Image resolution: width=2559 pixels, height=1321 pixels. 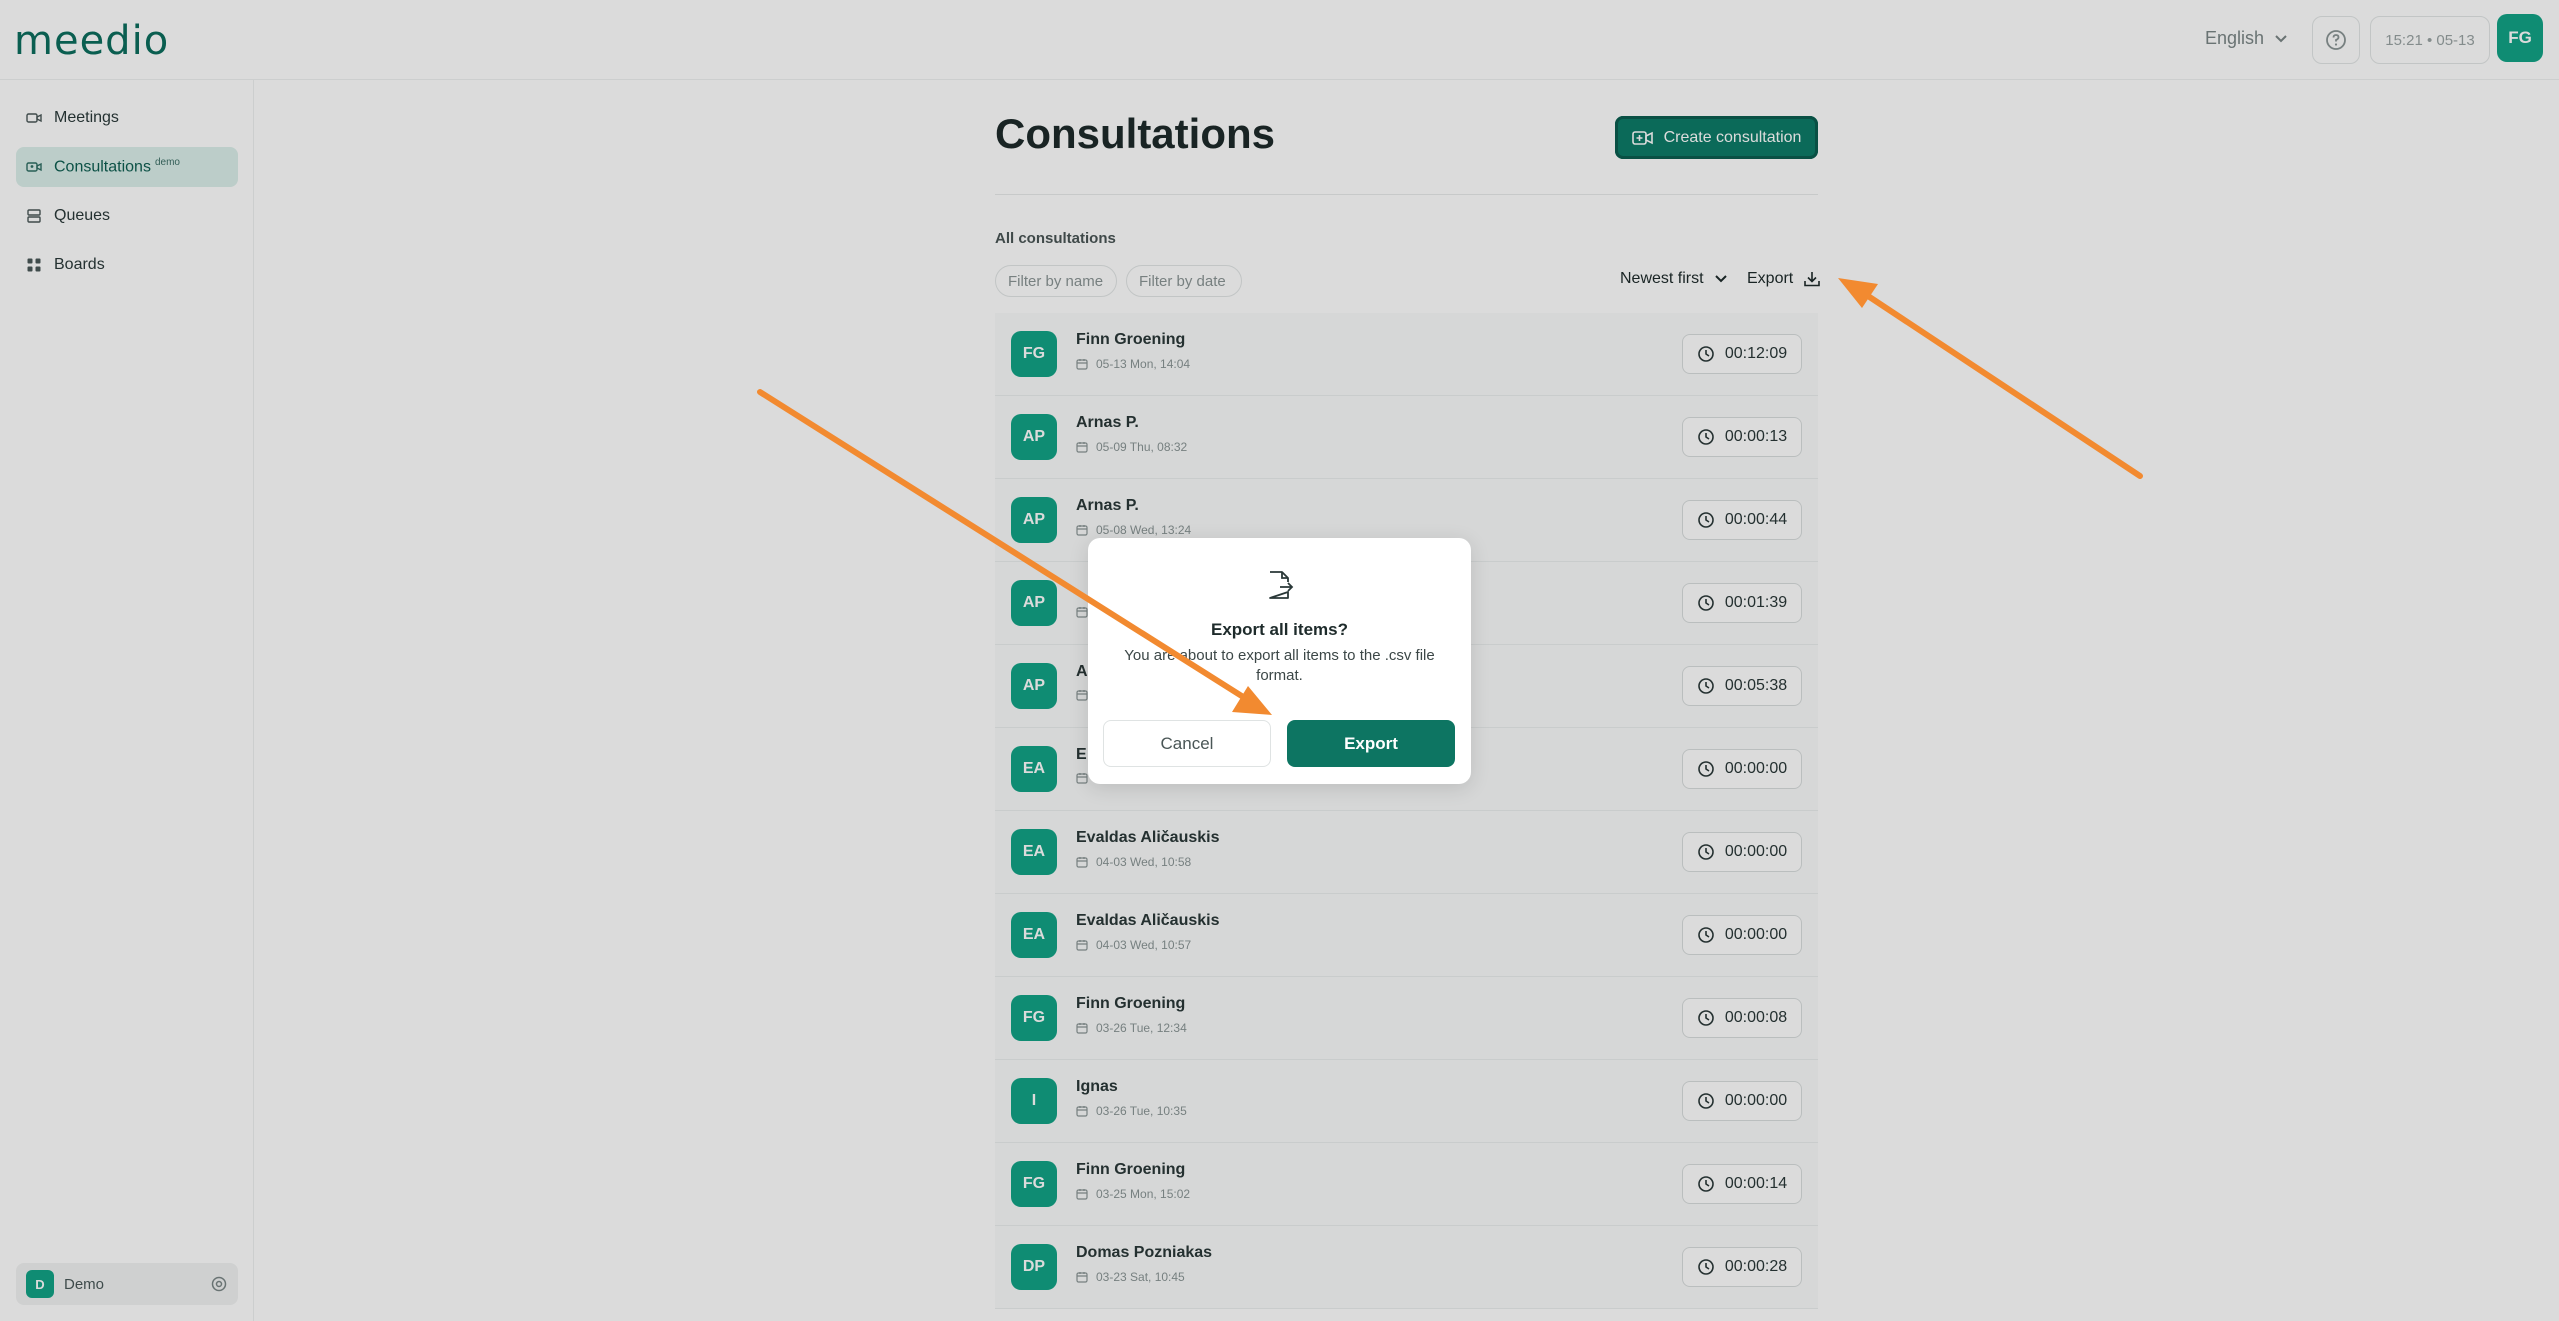 I want to click on dialog-title: Export all items?, so click(x=1279, y=629).